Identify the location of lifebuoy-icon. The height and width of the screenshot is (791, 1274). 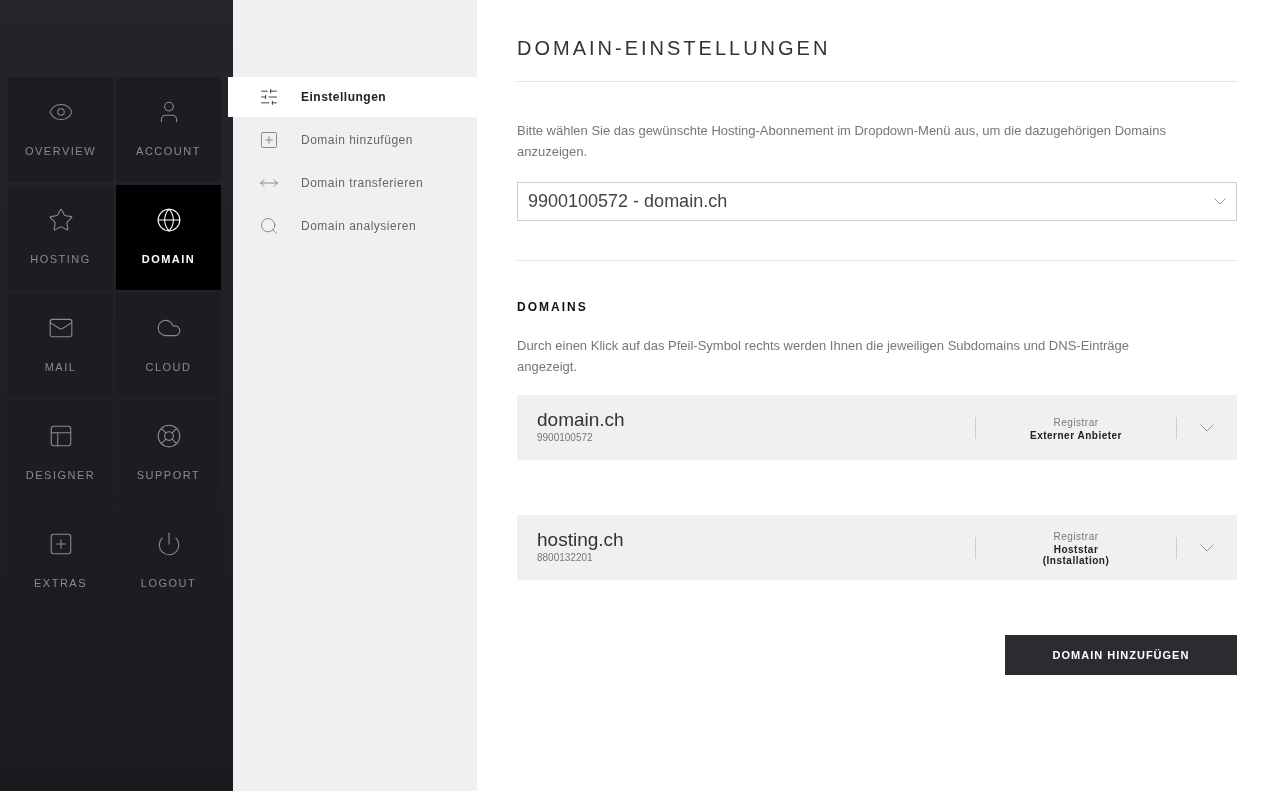
(168, 436).